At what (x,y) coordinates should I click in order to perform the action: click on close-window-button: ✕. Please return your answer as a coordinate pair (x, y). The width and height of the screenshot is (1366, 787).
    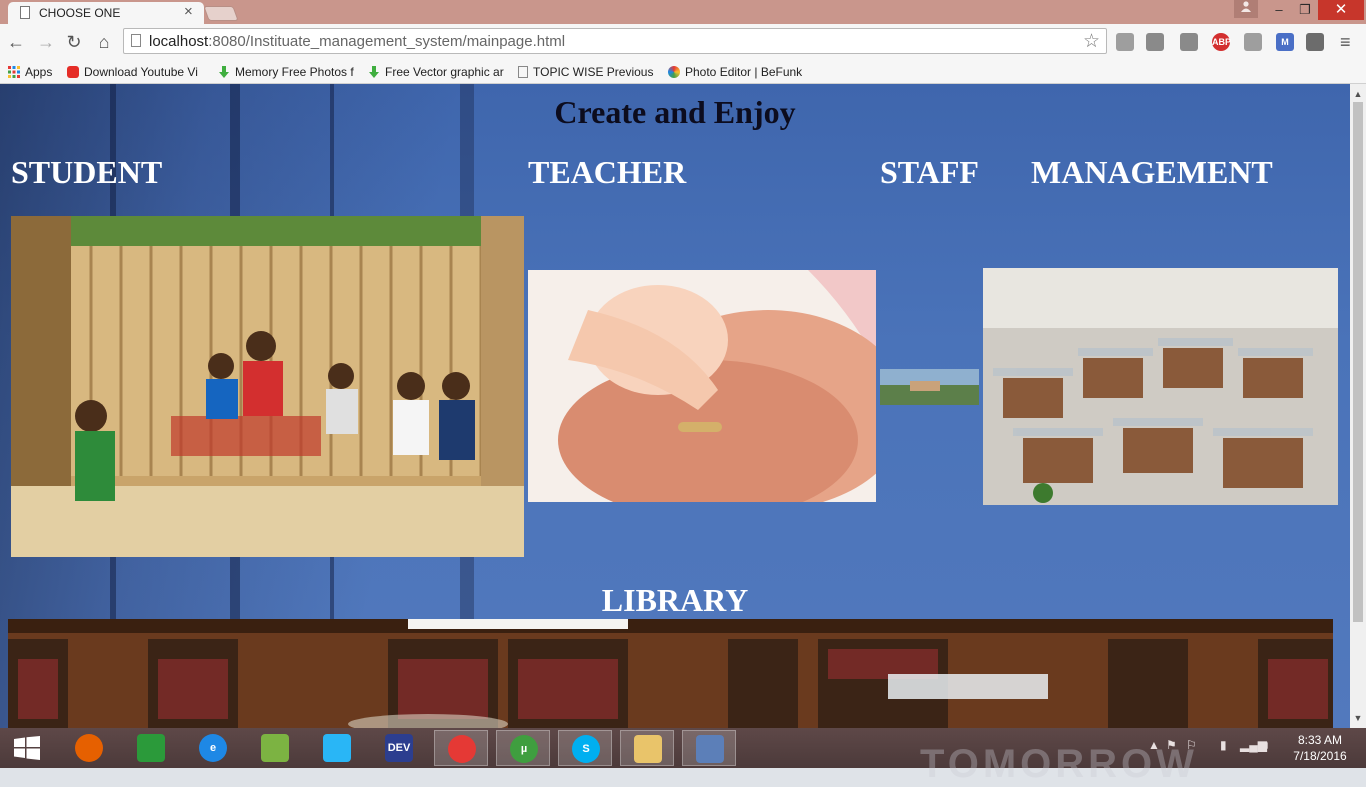
    Looking at the image, I should click on (1341, 10).